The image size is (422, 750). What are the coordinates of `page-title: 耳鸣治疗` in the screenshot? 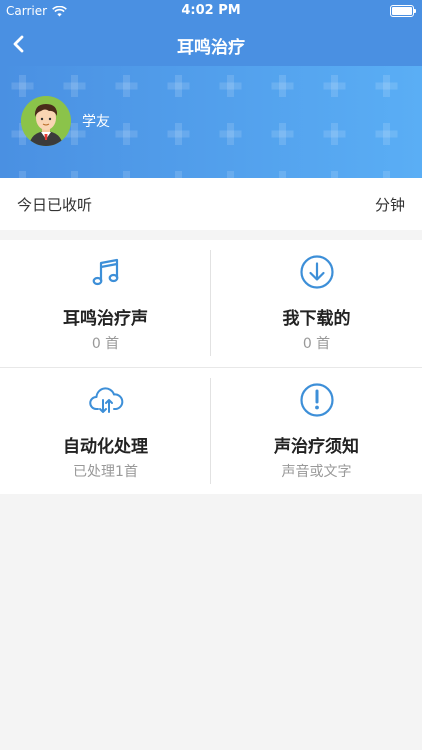 It's located at (211, 48).